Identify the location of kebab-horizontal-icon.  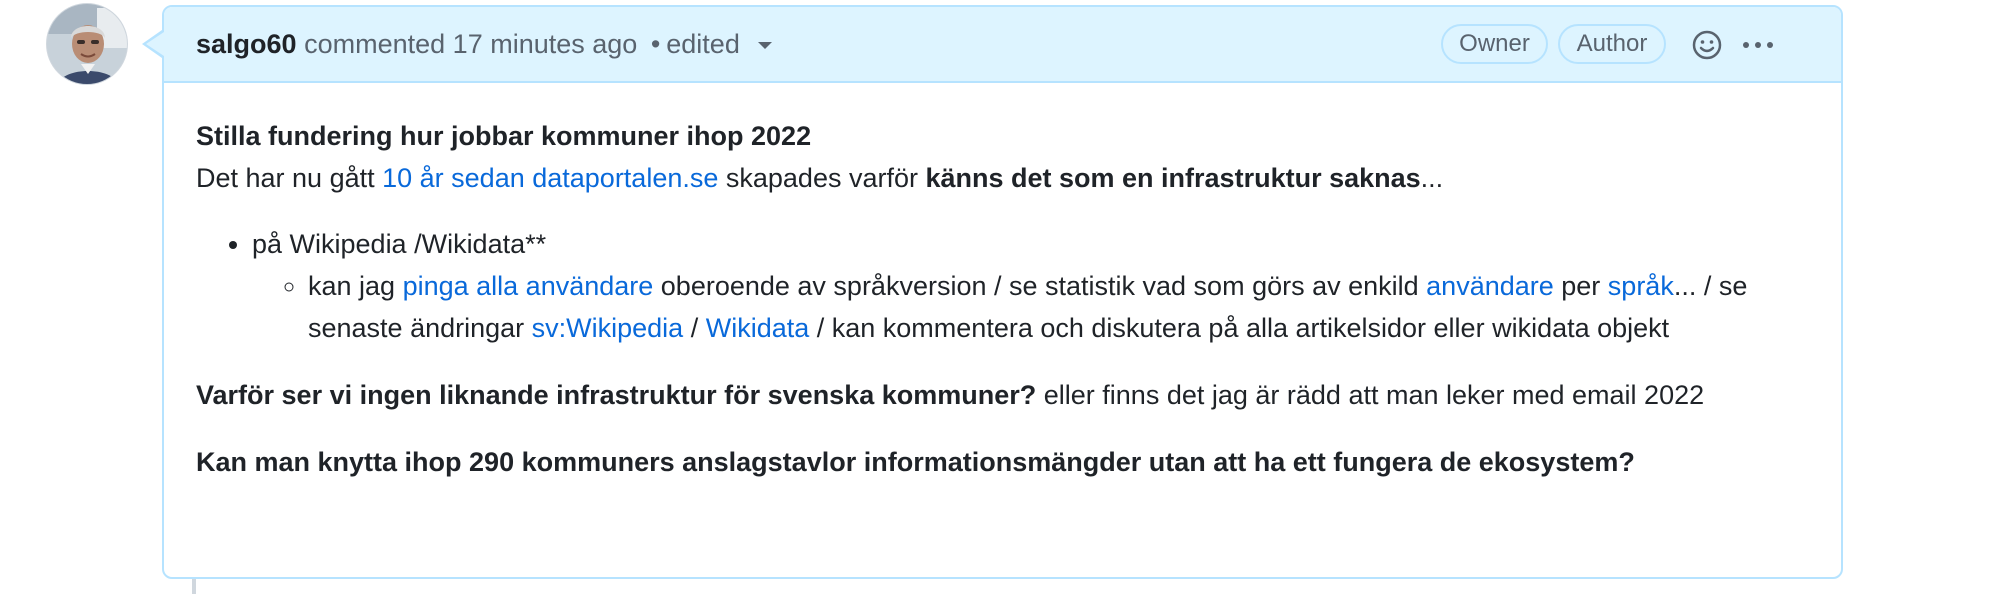
(1758, 45).